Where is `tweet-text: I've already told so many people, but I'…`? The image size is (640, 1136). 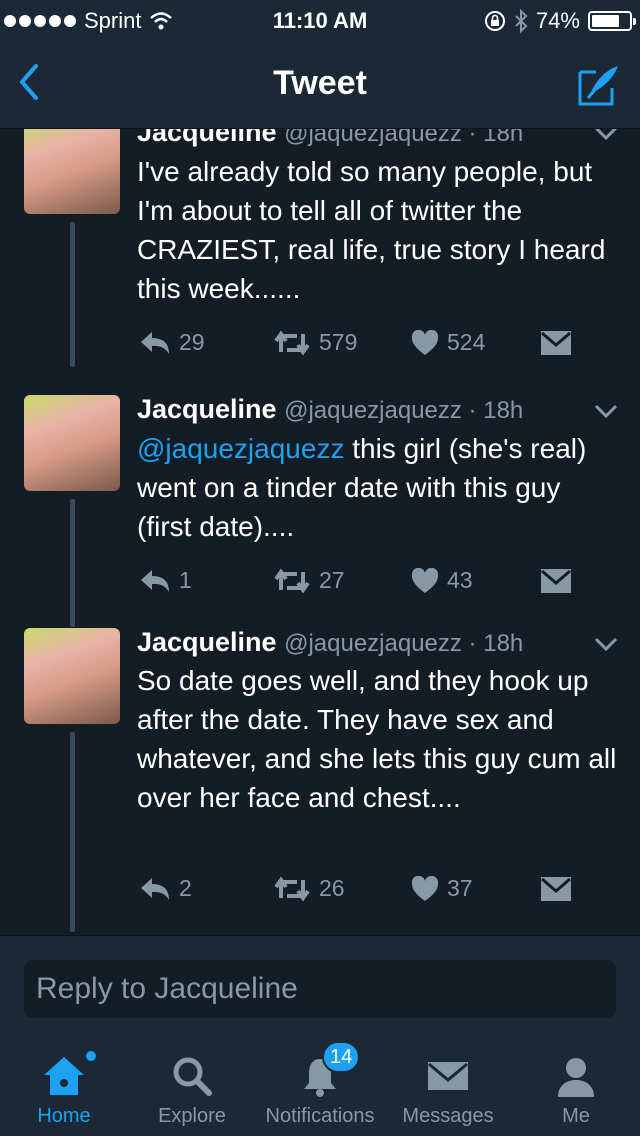
tweet-text: I've already told so many people, but I'… is located at coordinates (371, 230).